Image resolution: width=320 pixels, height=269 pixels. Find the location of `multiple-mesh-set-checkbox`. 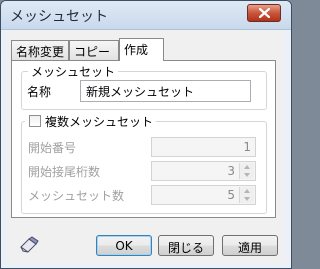

multiple-mesh-set-checkbox is located at coordinates (35, 121).